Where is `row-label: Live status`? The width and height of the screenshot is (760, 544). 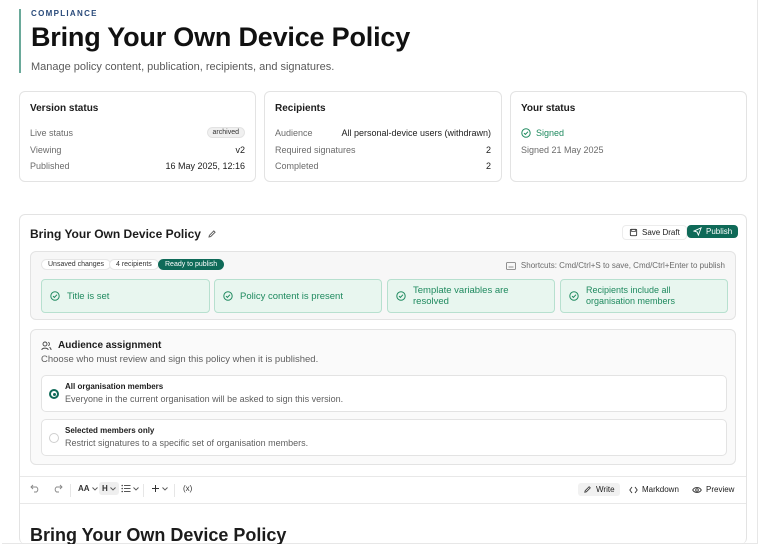
row-label: Live status is located at coordinates (52, 132).